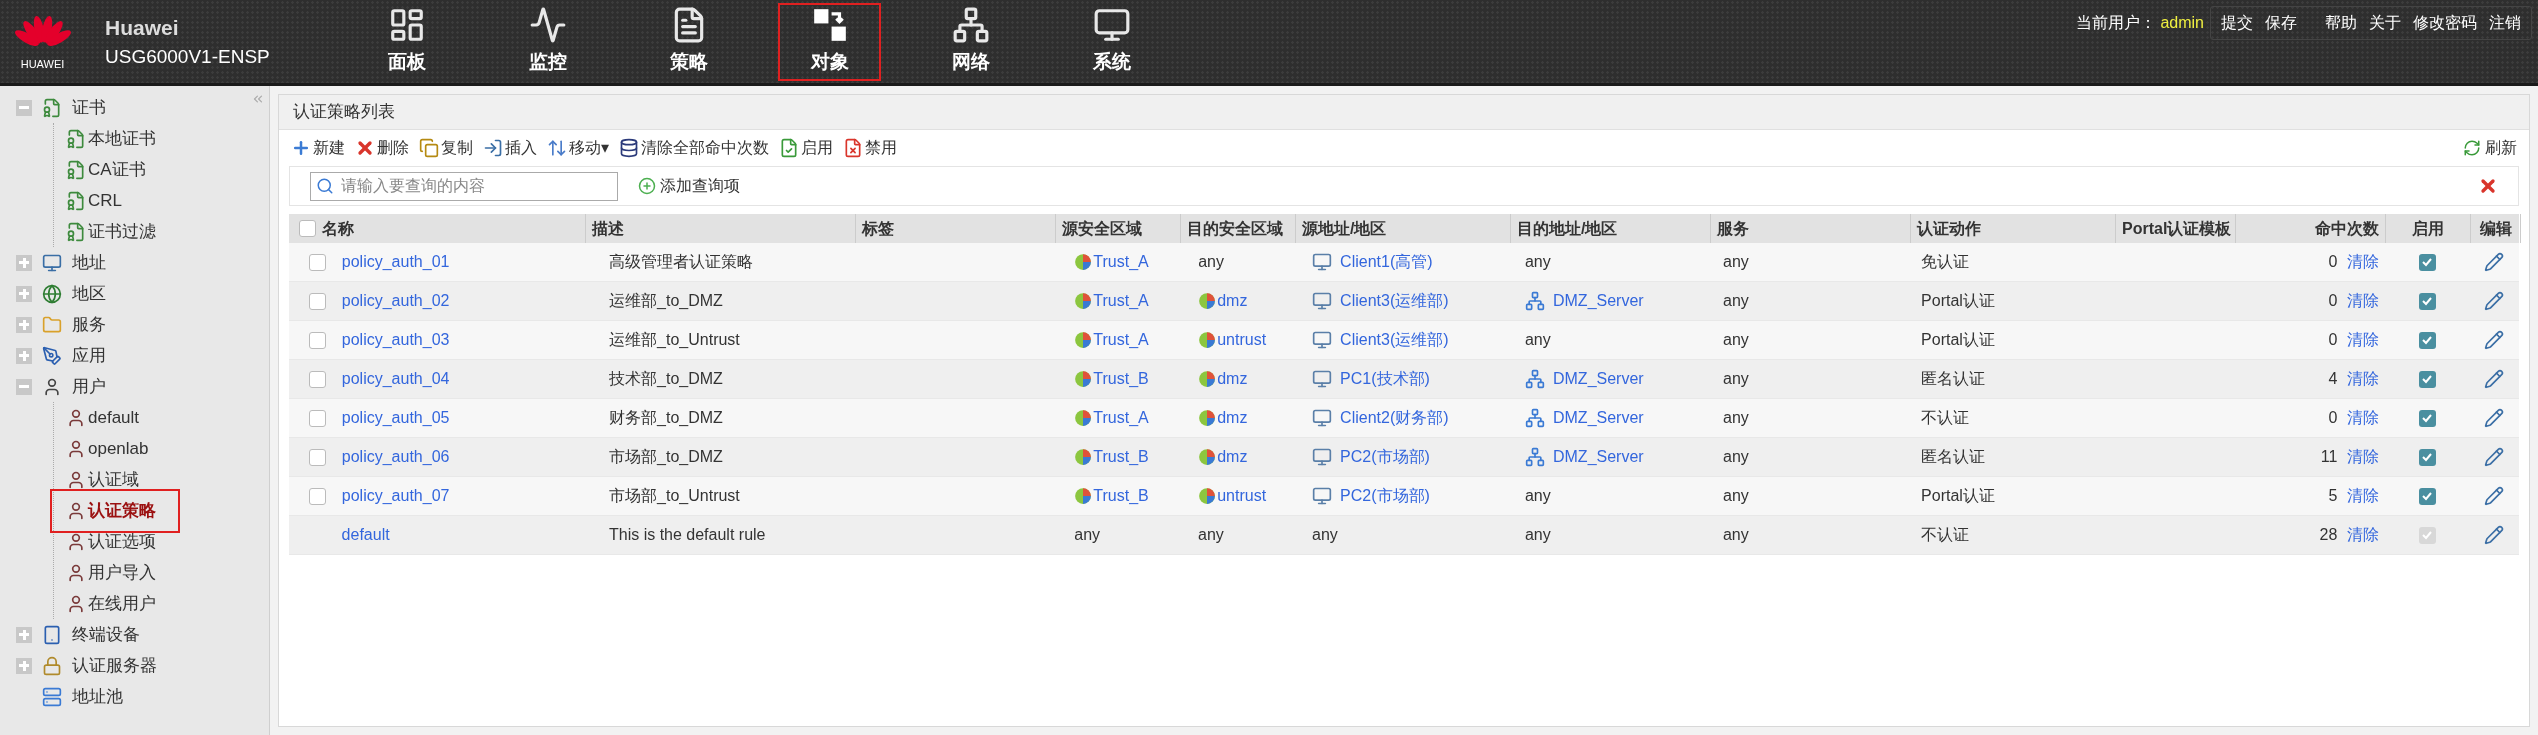 This screenshot has width=2538, height=735. I want to click on tree-item: 应用, so click(89, 355).